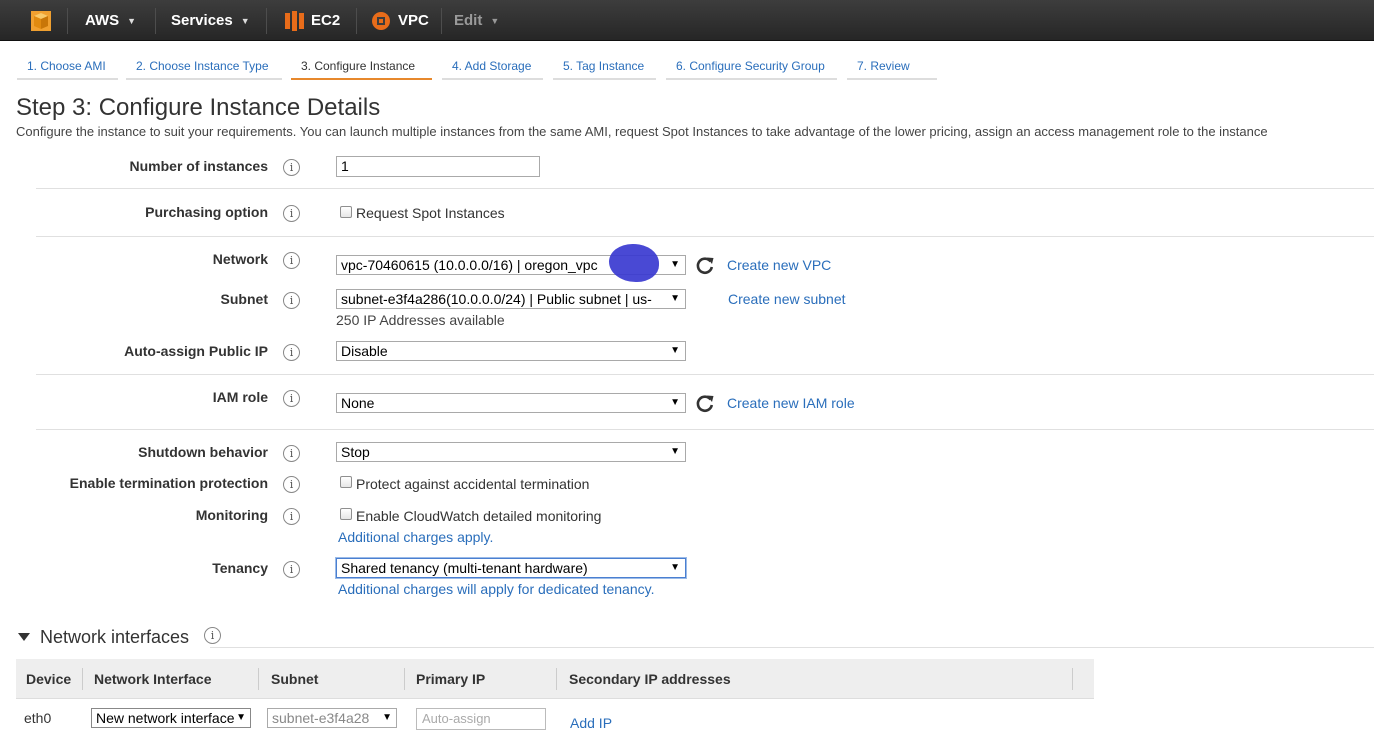 The height and width of the screenshot is (750, 1374). Describe the element at coordinates (779, 265) in the screenshot. I see `create-new-vpc-link: Create new VPC` at that location.